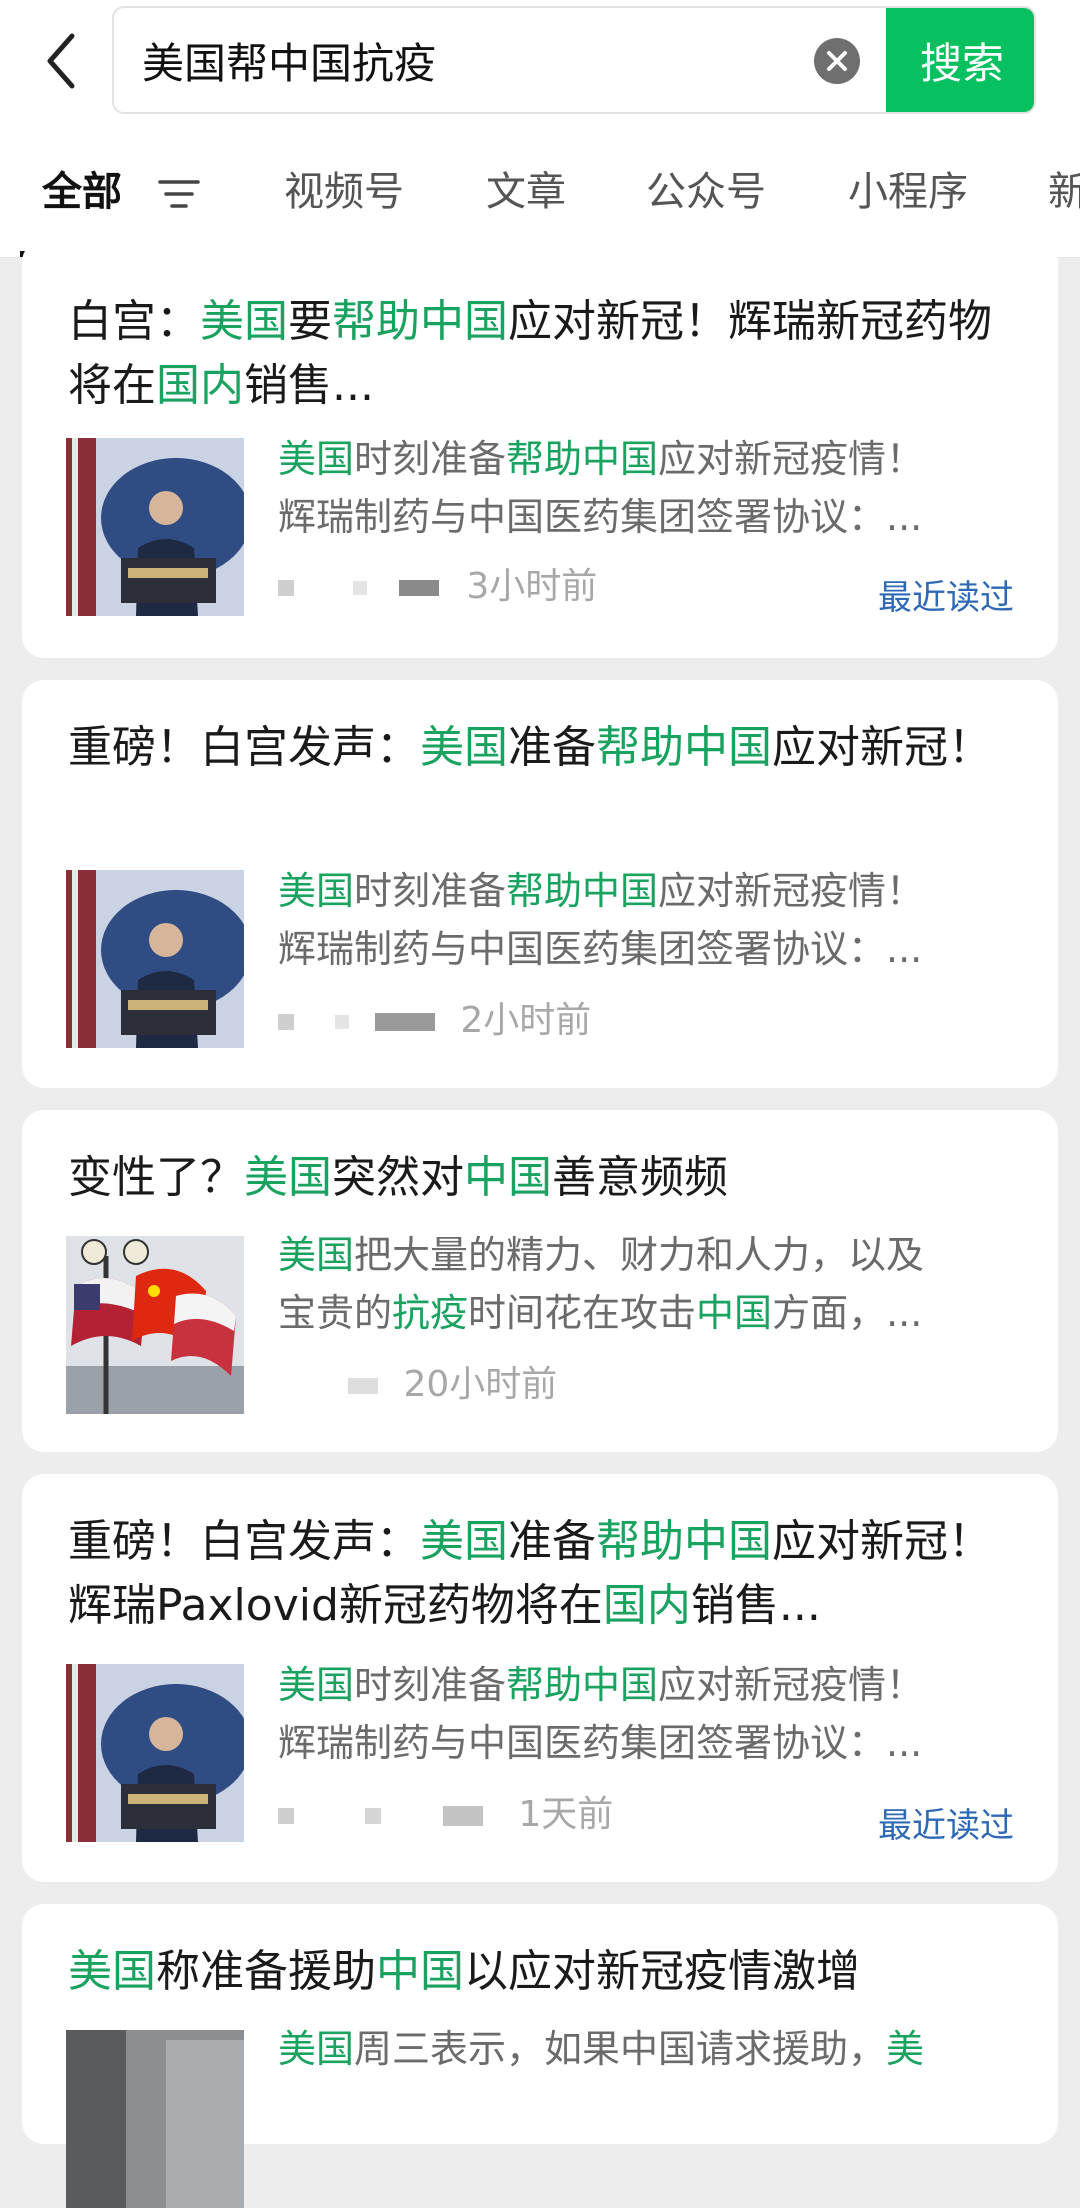 The height and width of the screenshot is (2208, 1080). What do you see at coordinates (526, 1020) in the screenshot?
I see `result-time: 2小时前` at bounding box center [526, 1020].